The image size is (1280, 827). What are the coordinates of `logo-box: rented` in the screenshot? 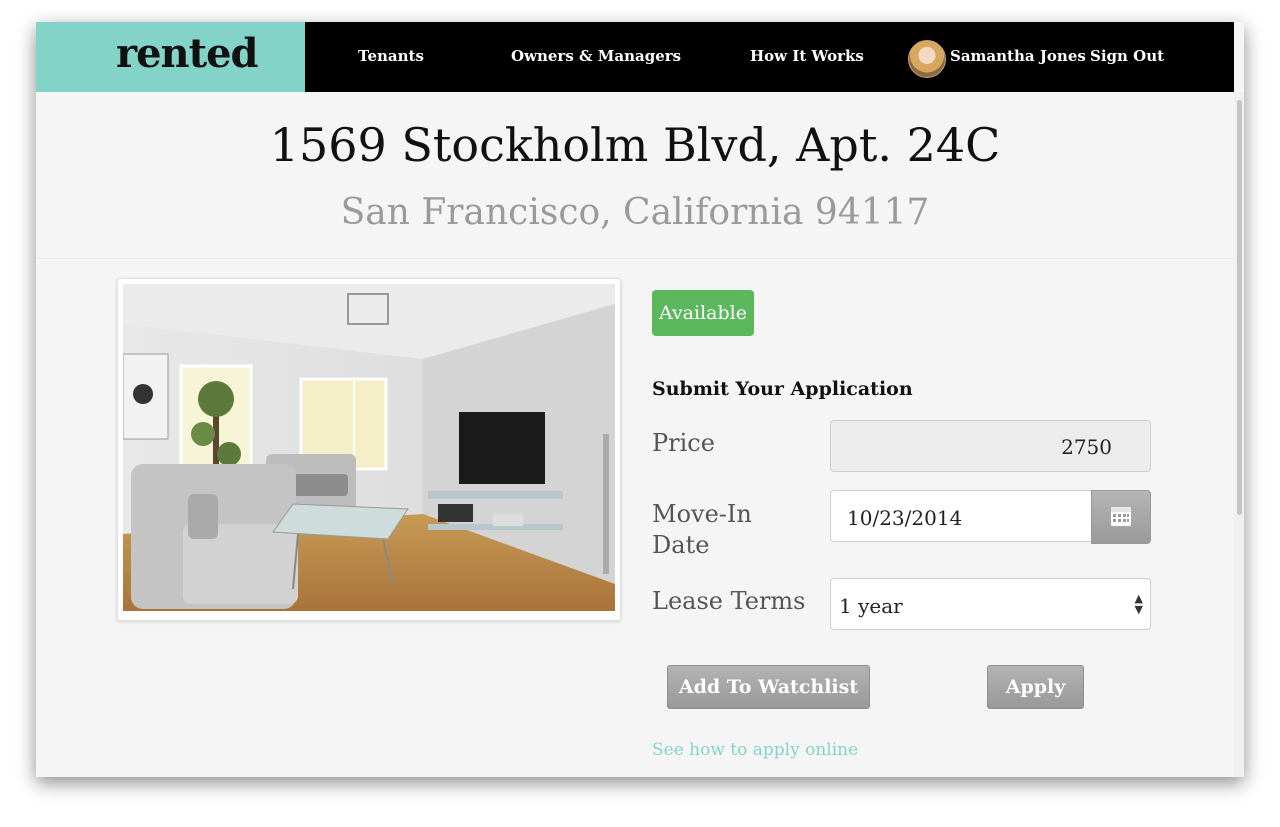 It's located at (170, 57).